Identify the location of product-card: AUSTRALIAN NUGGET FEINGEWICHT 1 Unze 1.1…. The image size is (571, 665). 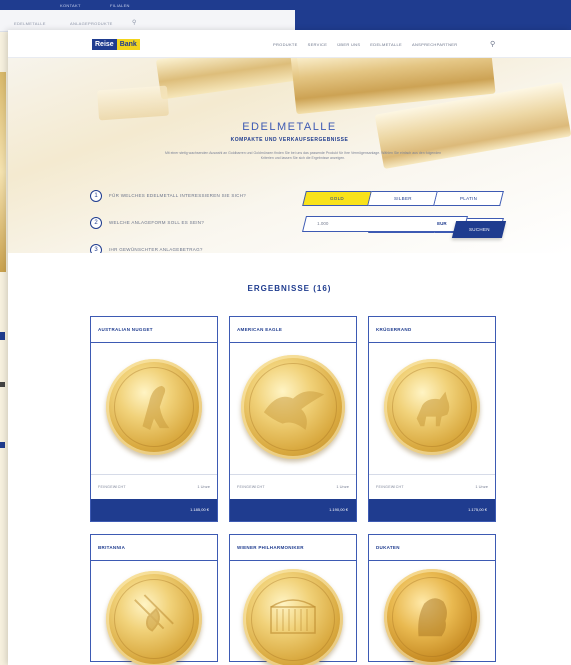
(154, 419).